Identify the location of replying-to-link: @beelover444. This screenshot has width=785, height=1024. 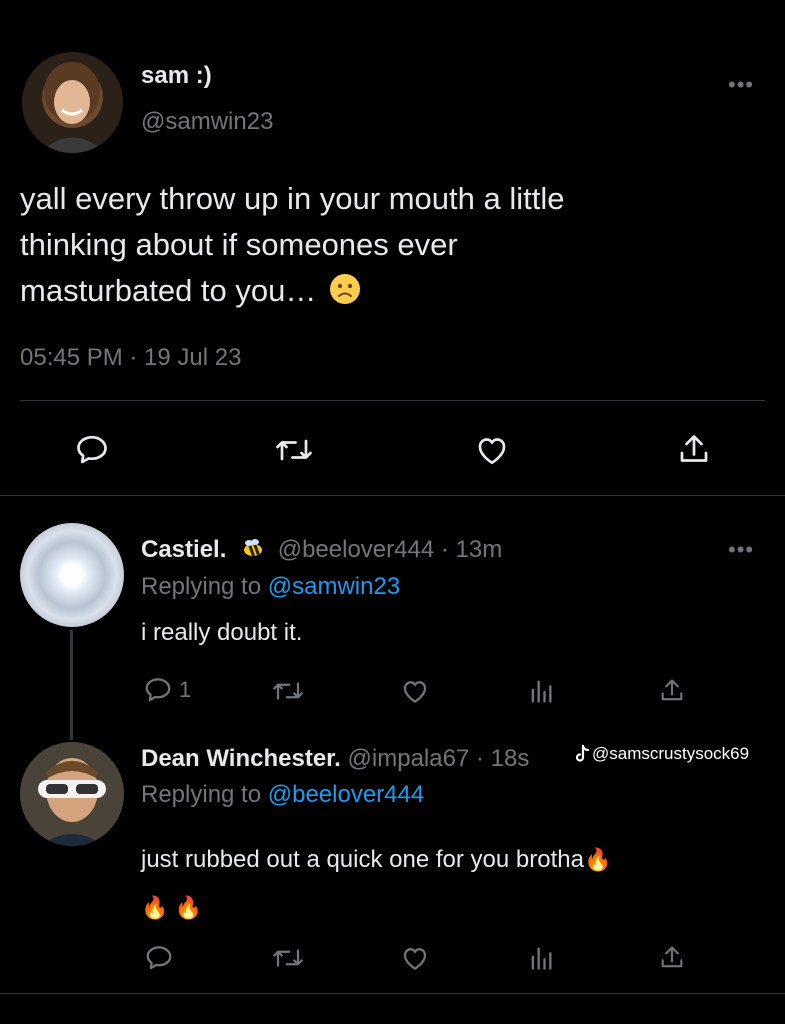
(346, 794).